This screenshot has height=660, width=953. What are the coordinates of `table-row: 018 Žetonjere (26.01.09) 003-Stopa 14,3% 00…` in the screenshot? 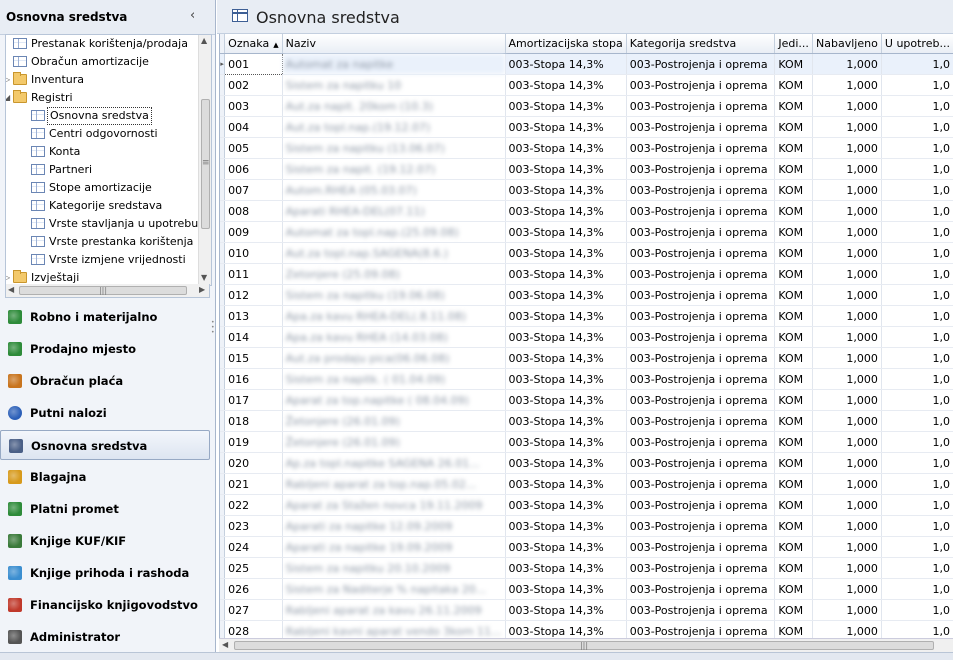 It's located at (586, 421).